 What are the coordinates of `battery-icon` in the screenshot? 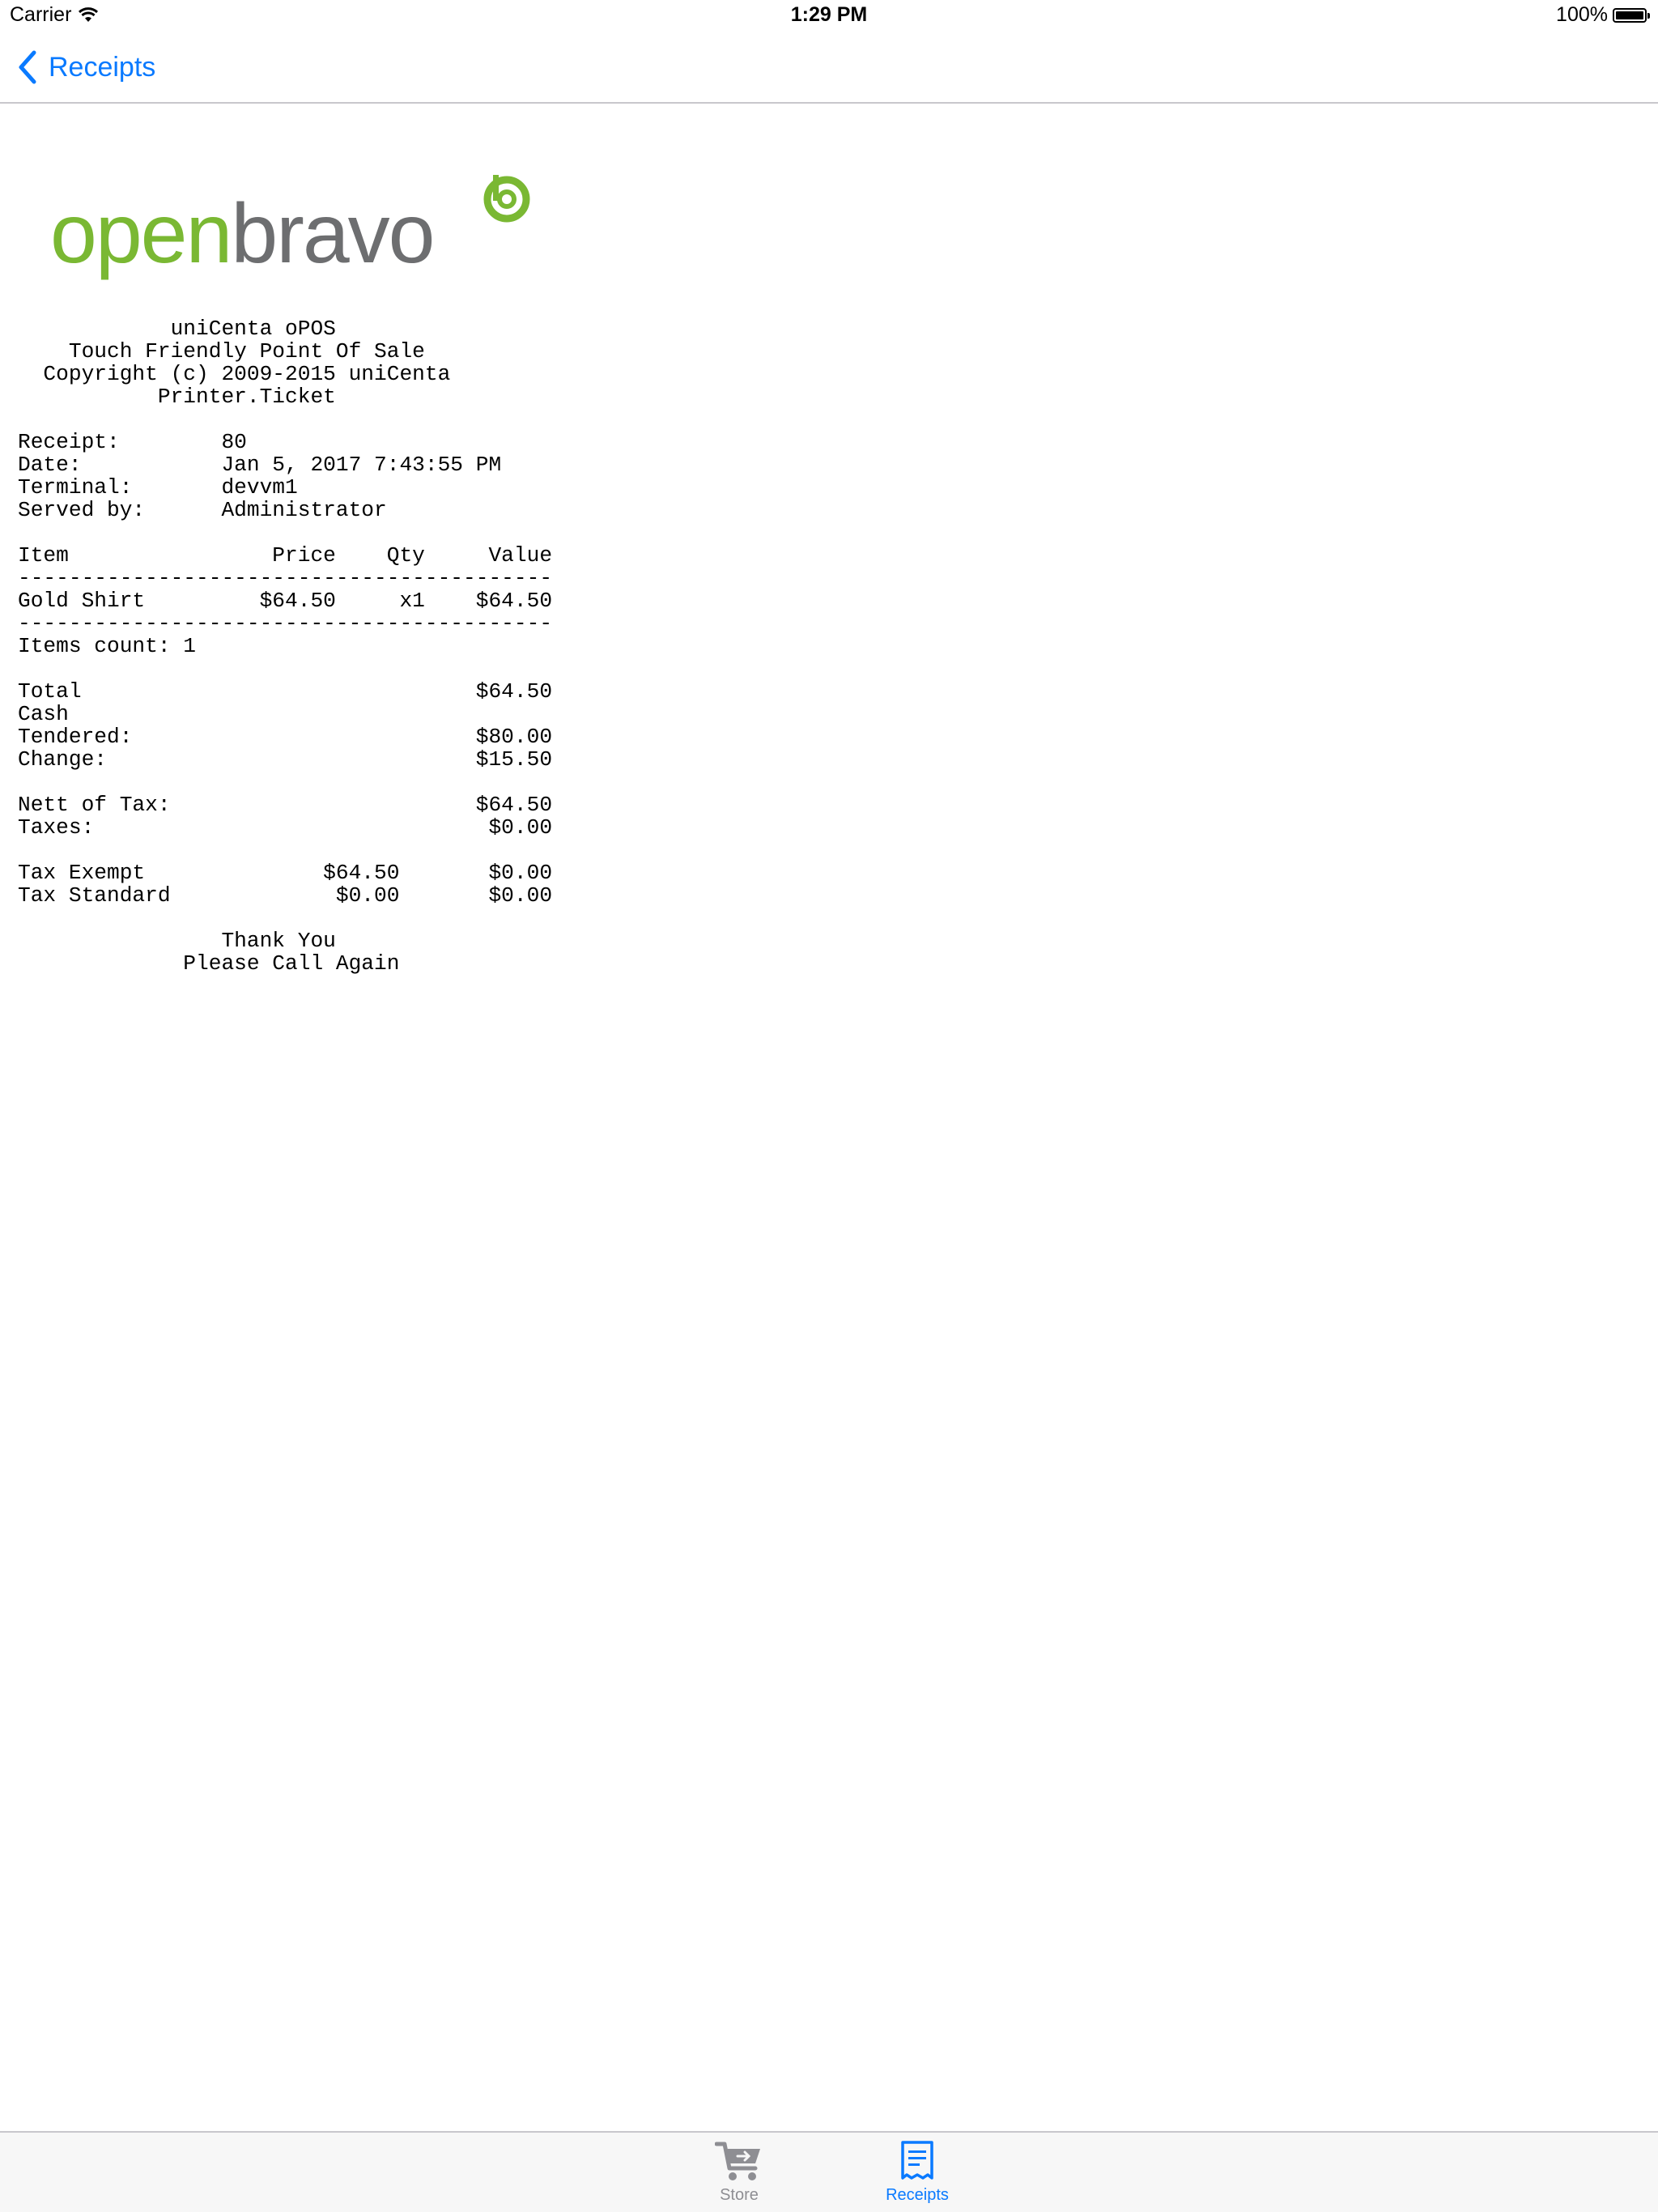 It's located at (1631, 15).